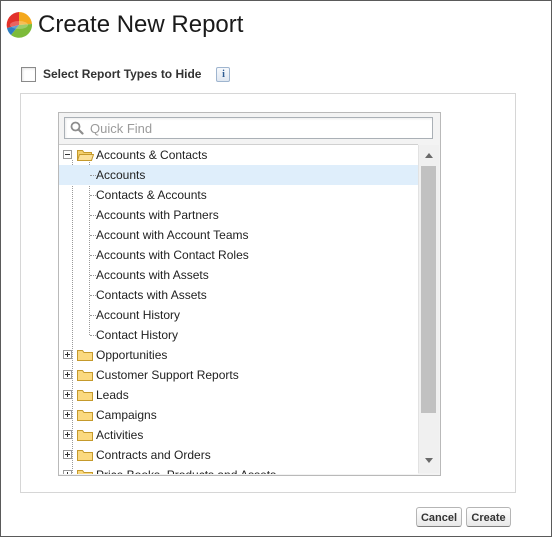 This screenshot has width=552, height=537. I want to click on scroll-up-arrow-icon, so click(429, 156).